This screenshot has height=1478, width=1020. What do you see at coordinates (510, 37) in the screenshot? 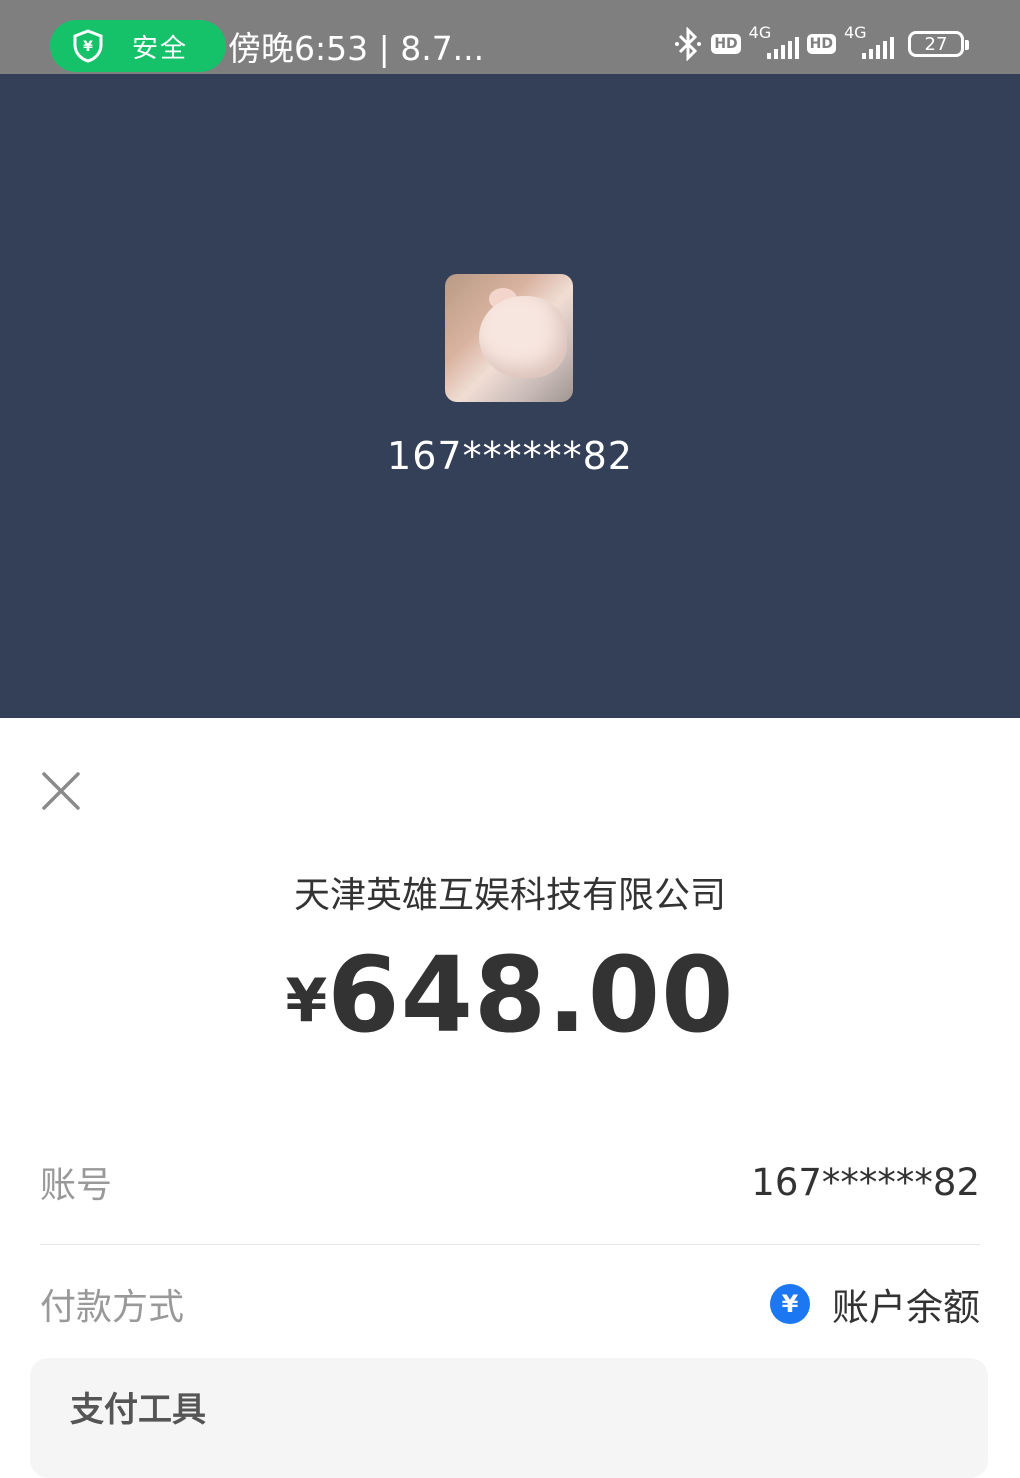
I see `status-bar: ¥ 安全 傍晚6:53 | 8.7... HD 4G HD 4G 27` at bounding box center [510, 37].